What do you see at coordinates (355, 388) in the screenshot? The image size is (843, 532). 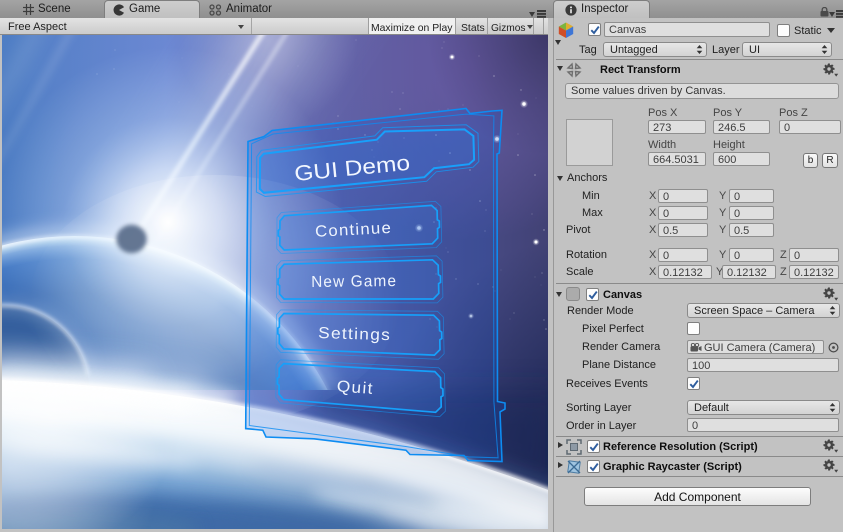 I see `svg-text: Quit` at bounding box center [355, 388].